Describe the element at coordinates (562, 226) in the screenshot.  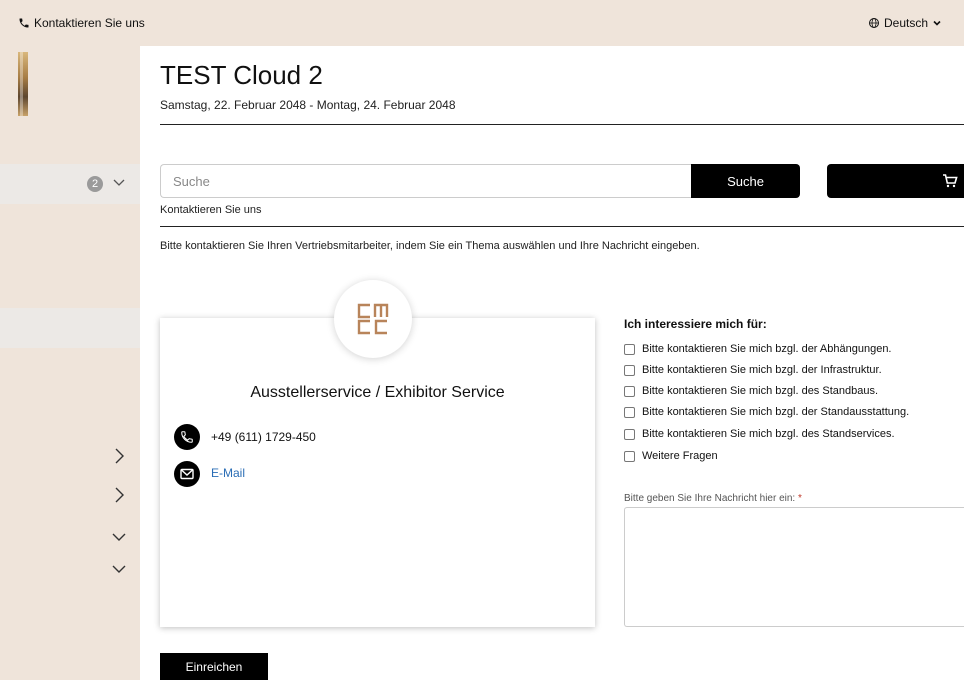
I see `breadcrumb-divider` at that location.